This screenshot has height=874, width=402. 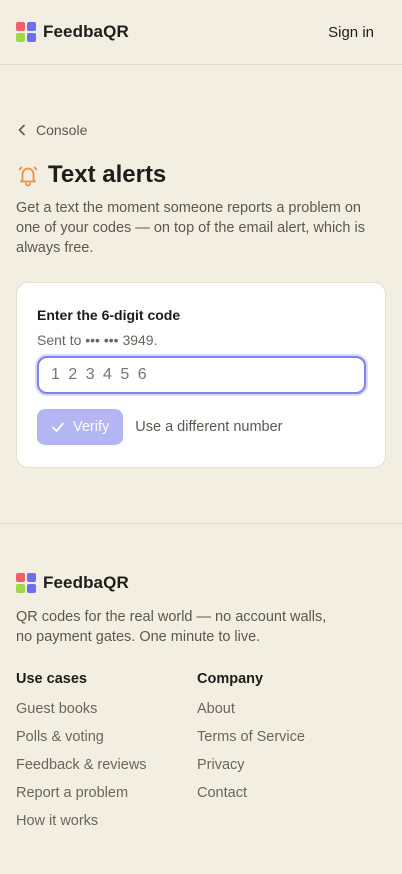 I want to click on card-actions: Verify Use a different number, so click(x=201, y=427).